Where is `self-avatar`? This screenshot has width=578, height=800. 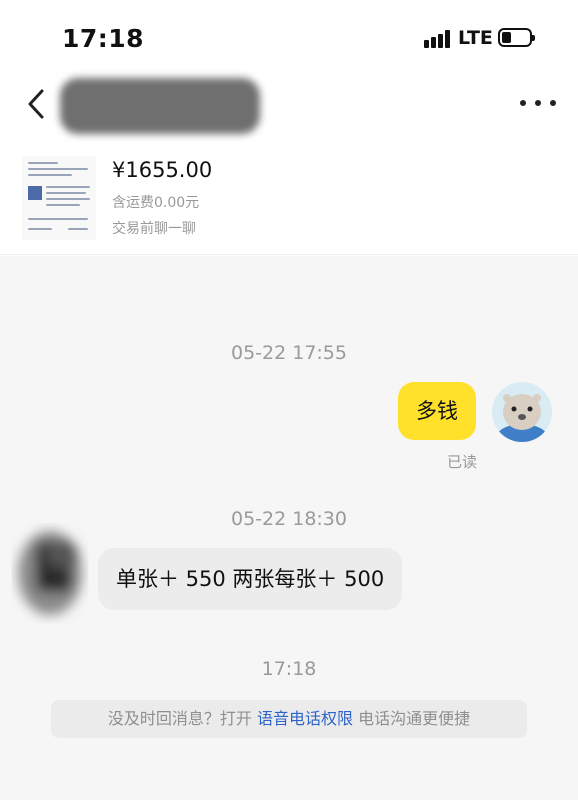
self-avatar is located at coordinates (522, 412).